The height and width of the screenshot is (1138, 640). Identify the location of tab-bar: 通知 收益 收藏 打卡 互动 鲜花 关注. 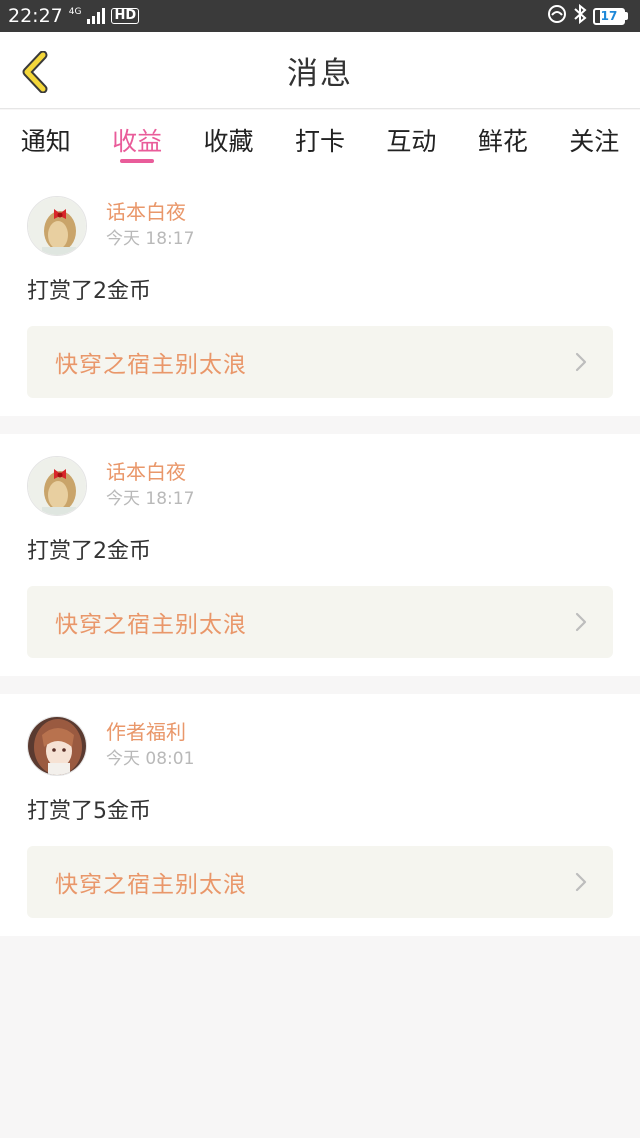
(320, 142).